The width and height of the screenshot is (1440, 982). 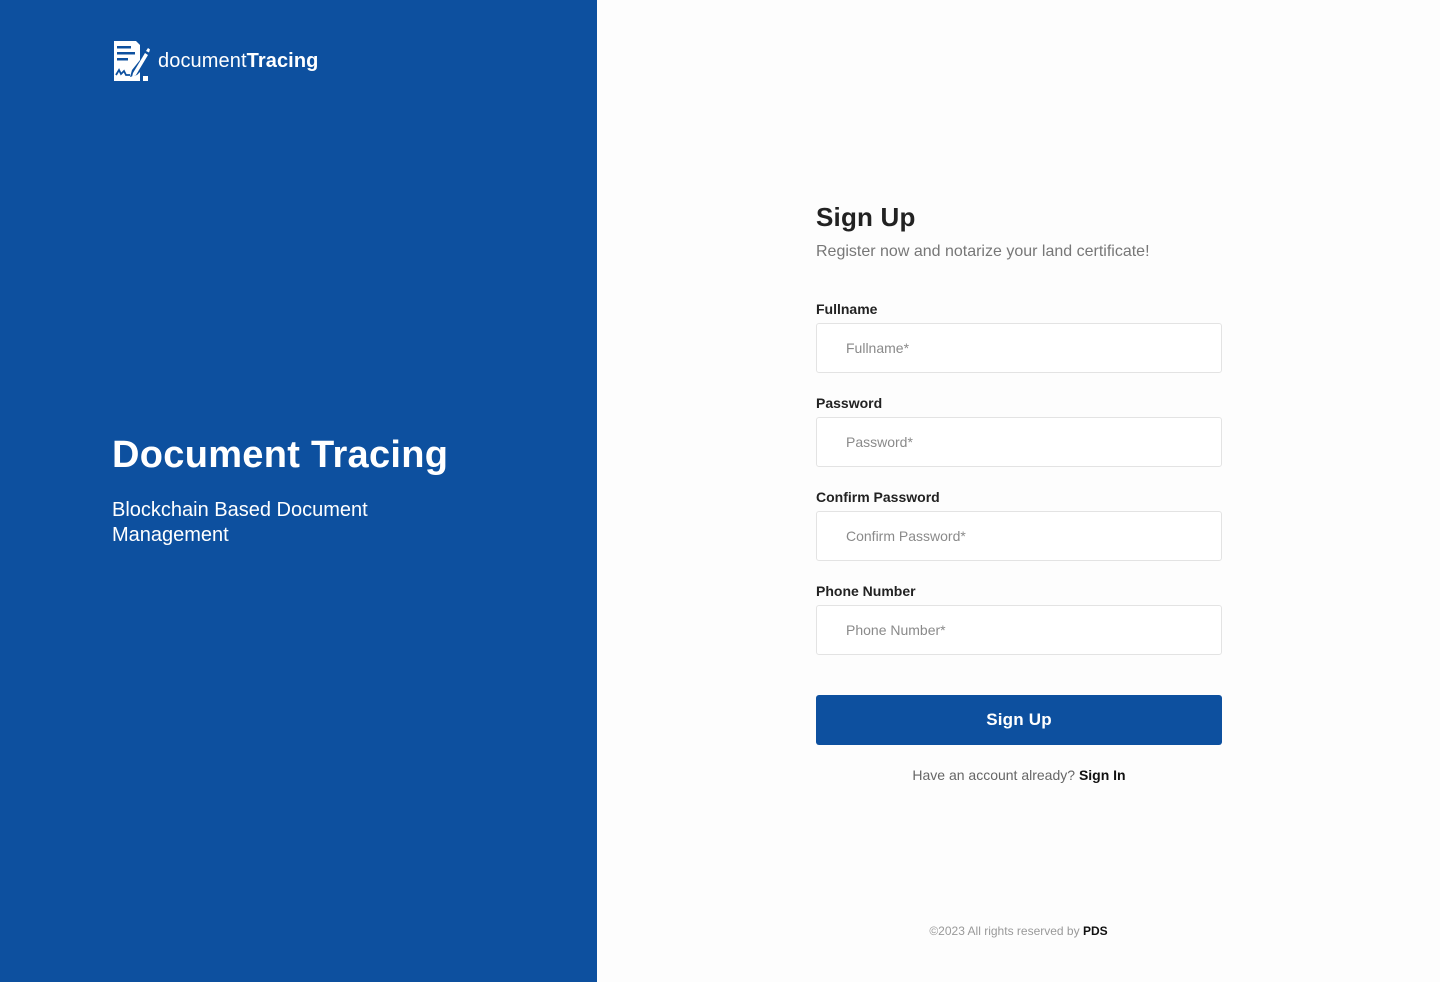 I want to click on sign-up-button: Sign Up, so click(x=1019, y=720).